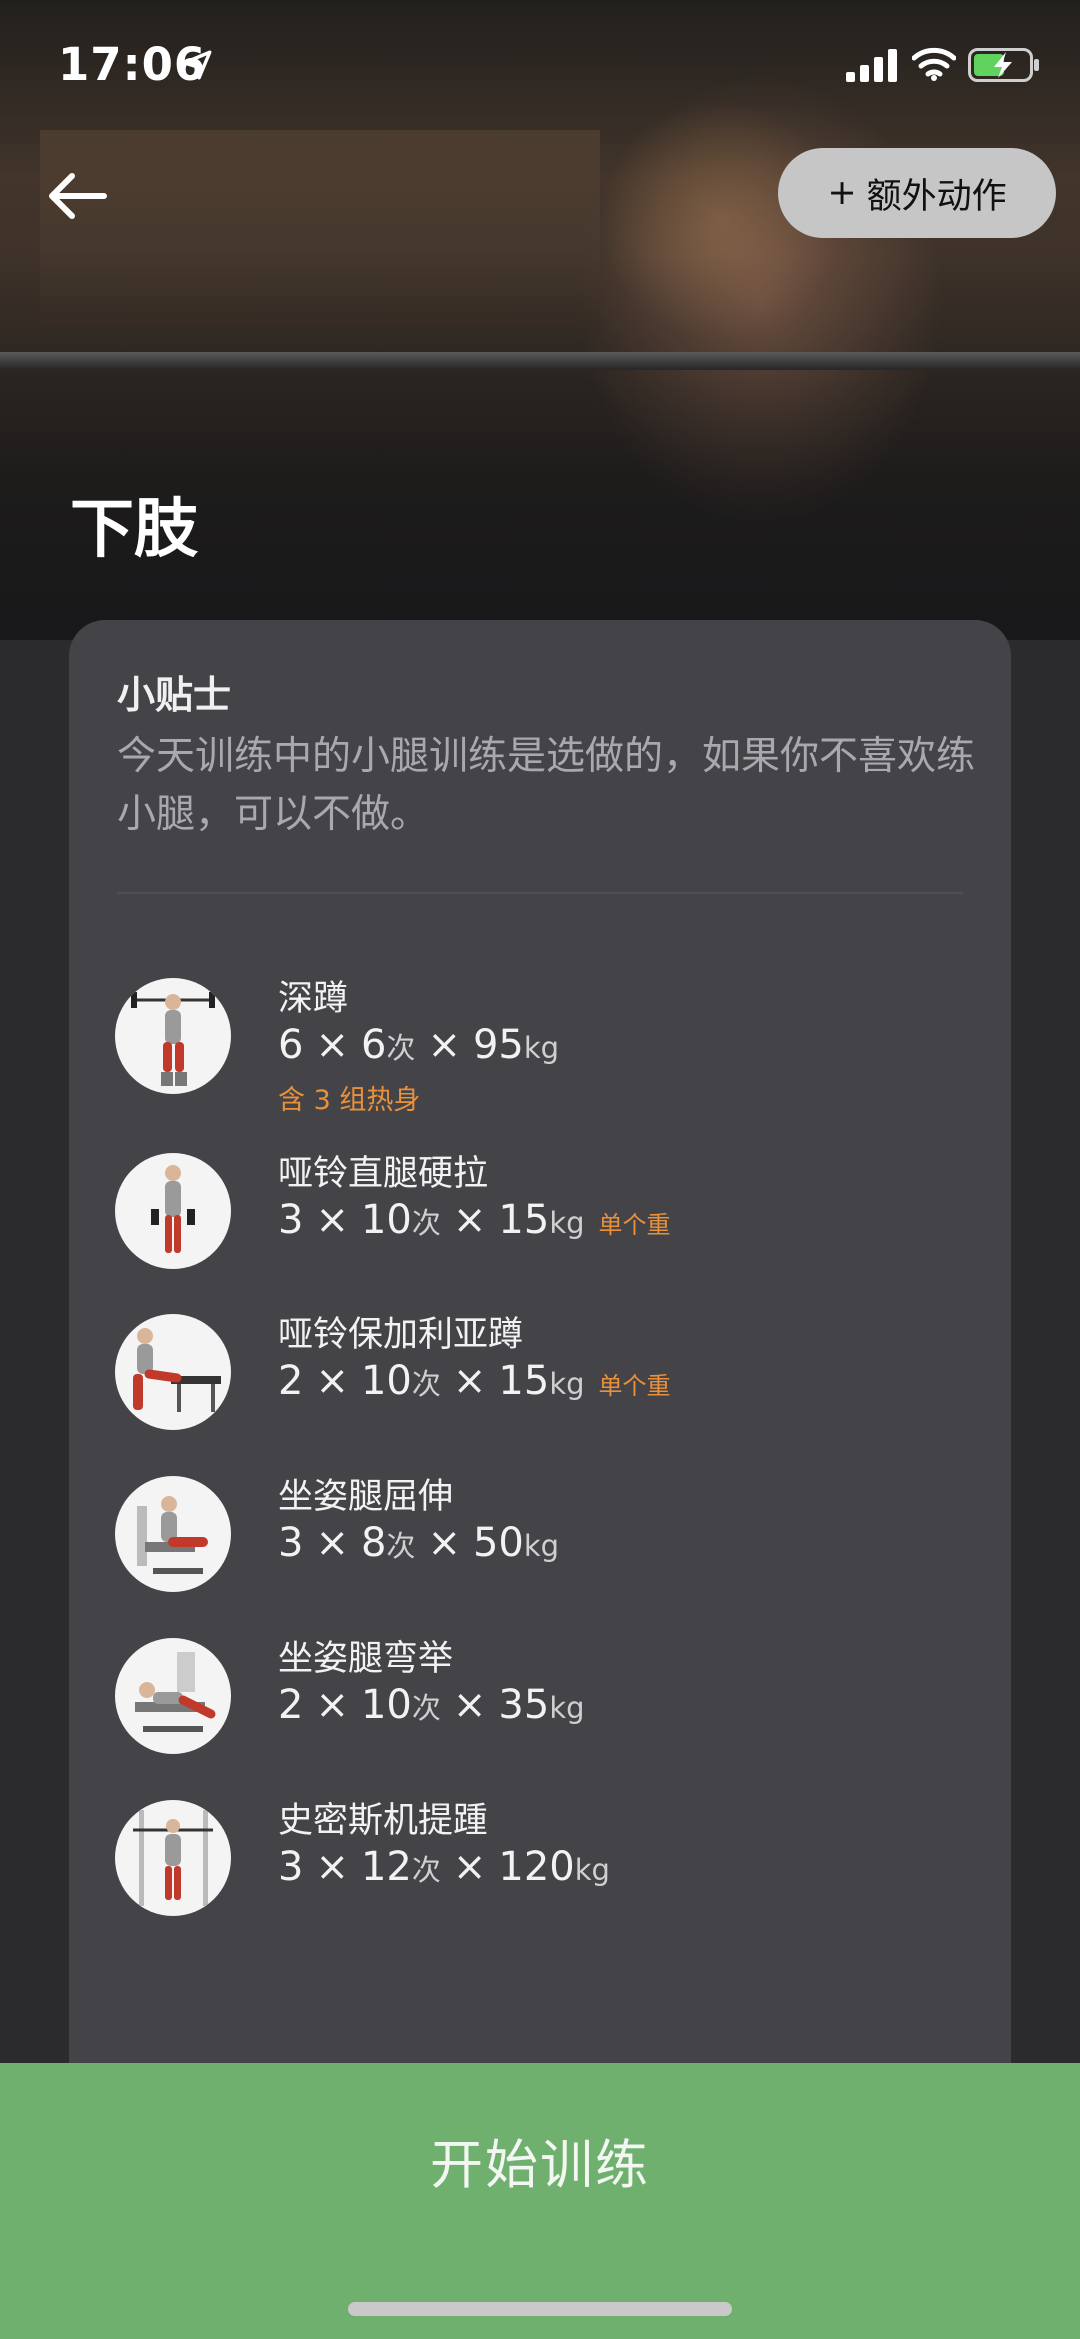  I want to click on exercise-item: 哑铃保加利亚蹲 2 × 10次 × 15kg 单个重, so click(545, 1389).